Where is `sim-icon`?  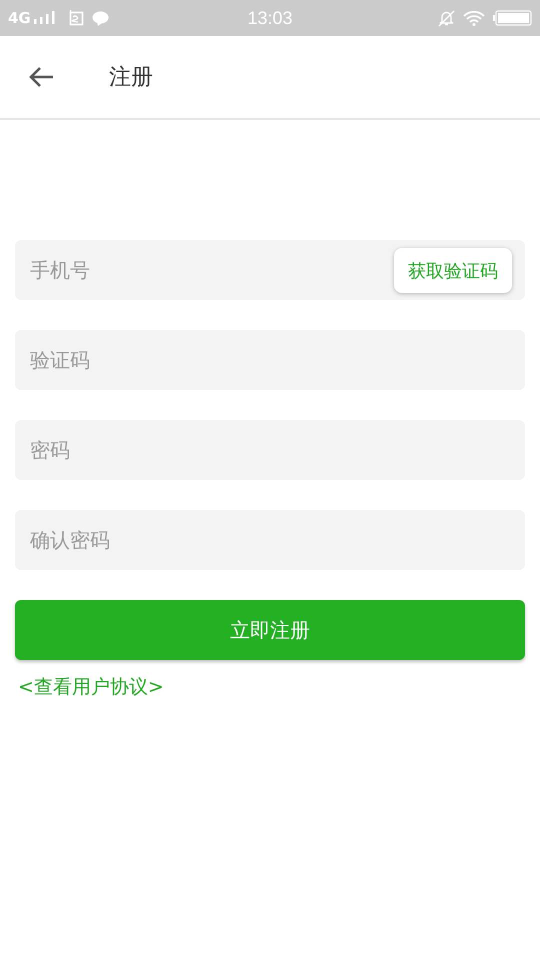
sim-icon is located at coordinates (76, 18).